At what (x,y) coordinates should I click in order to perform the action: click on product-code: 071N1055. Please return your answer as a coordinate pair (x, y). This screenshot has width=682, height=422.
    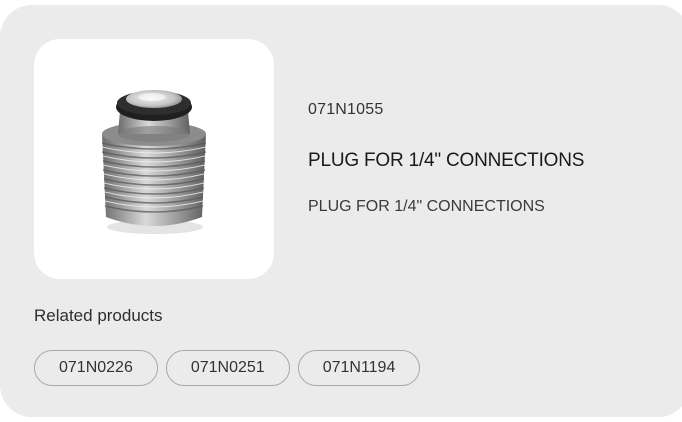
    Looking at the image, I should click on (346, 109).